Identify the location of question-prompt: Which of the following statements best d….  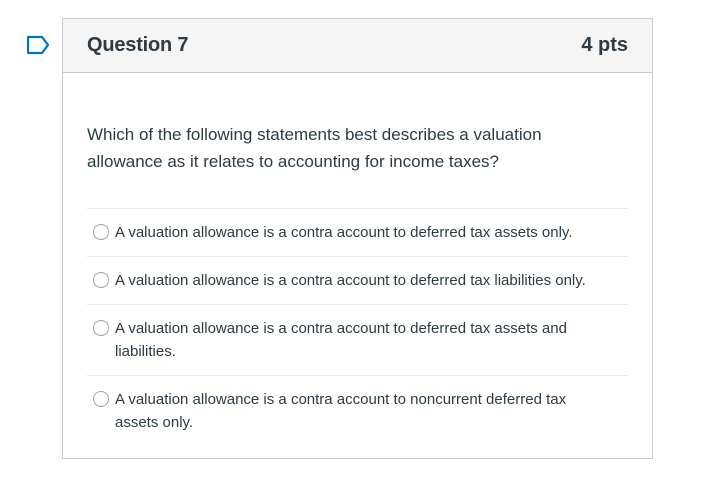
(314, 148).